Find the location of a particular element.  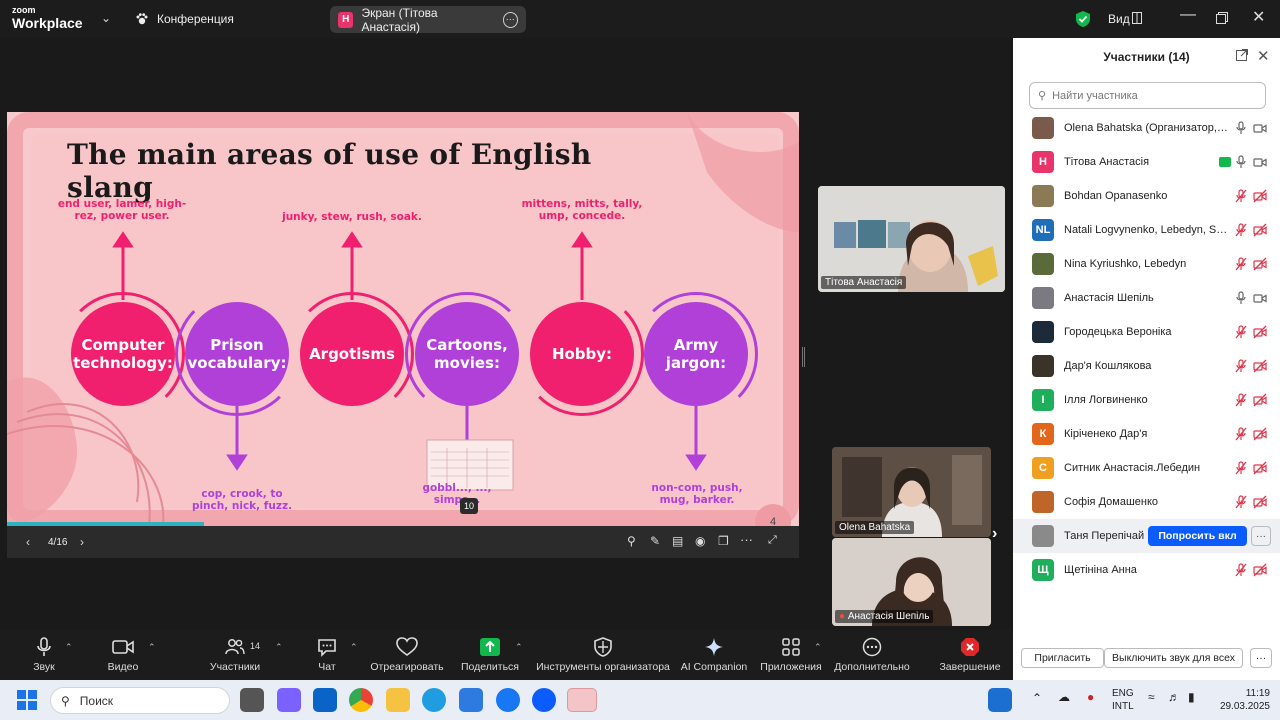

participant-row: Bohdan Opanasenko is located at coordinates (1146, 196).